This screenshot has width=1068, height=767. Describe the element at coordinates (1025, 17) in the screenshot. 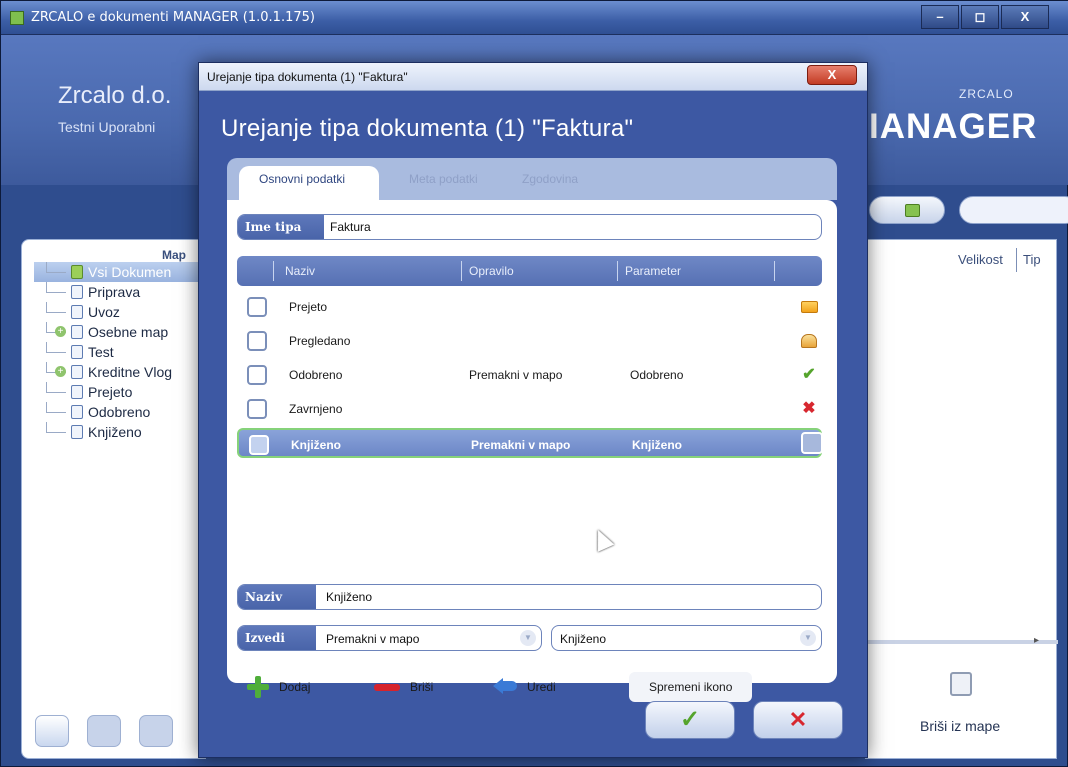

I see `window-close-button: X` at that location.